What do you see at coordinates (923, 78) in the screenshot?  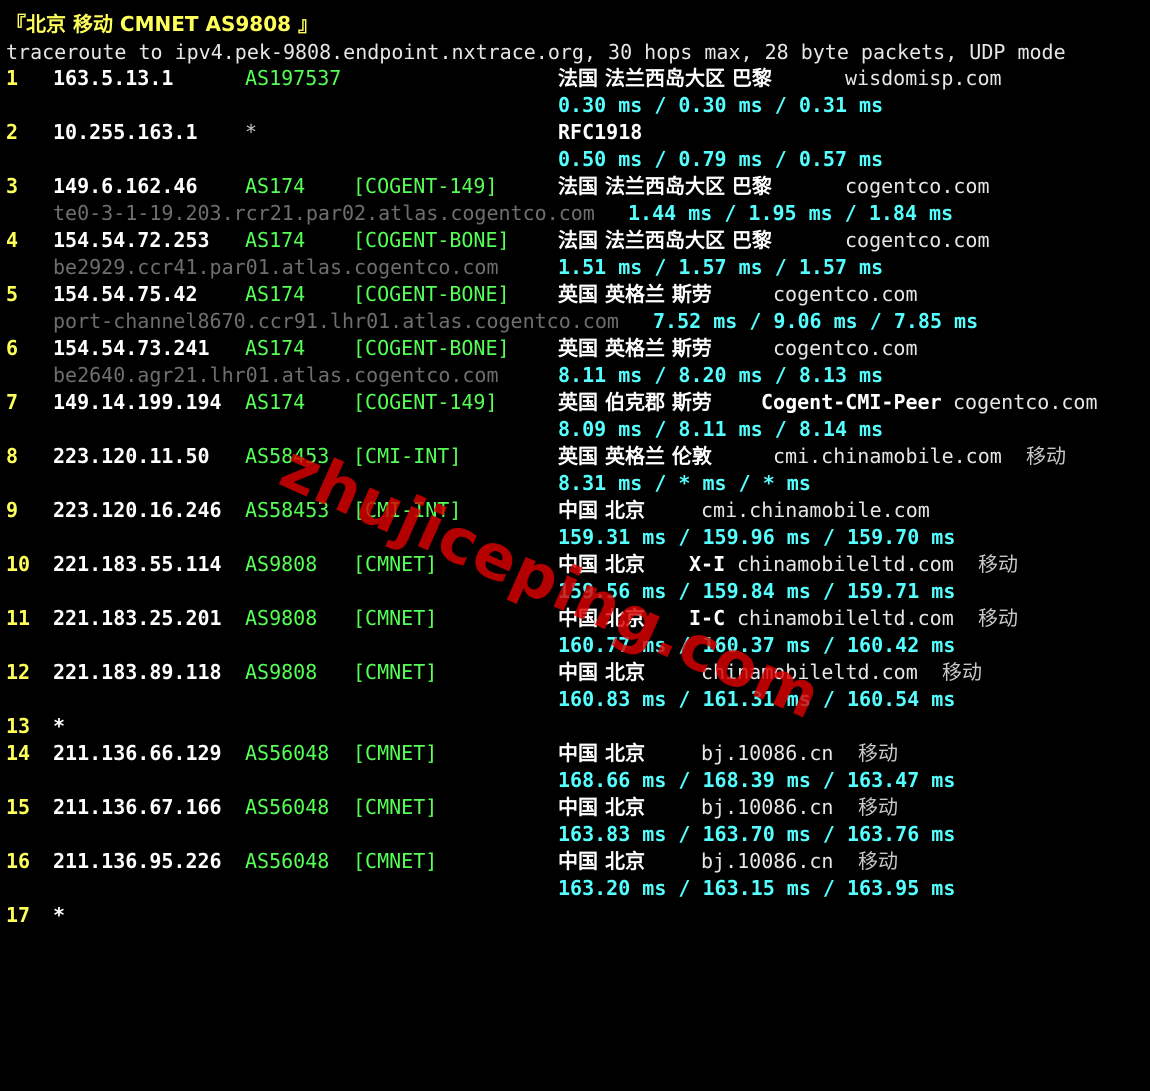 I see `hop-domain: wisdomisp.com` at bounding box center [923, 78].